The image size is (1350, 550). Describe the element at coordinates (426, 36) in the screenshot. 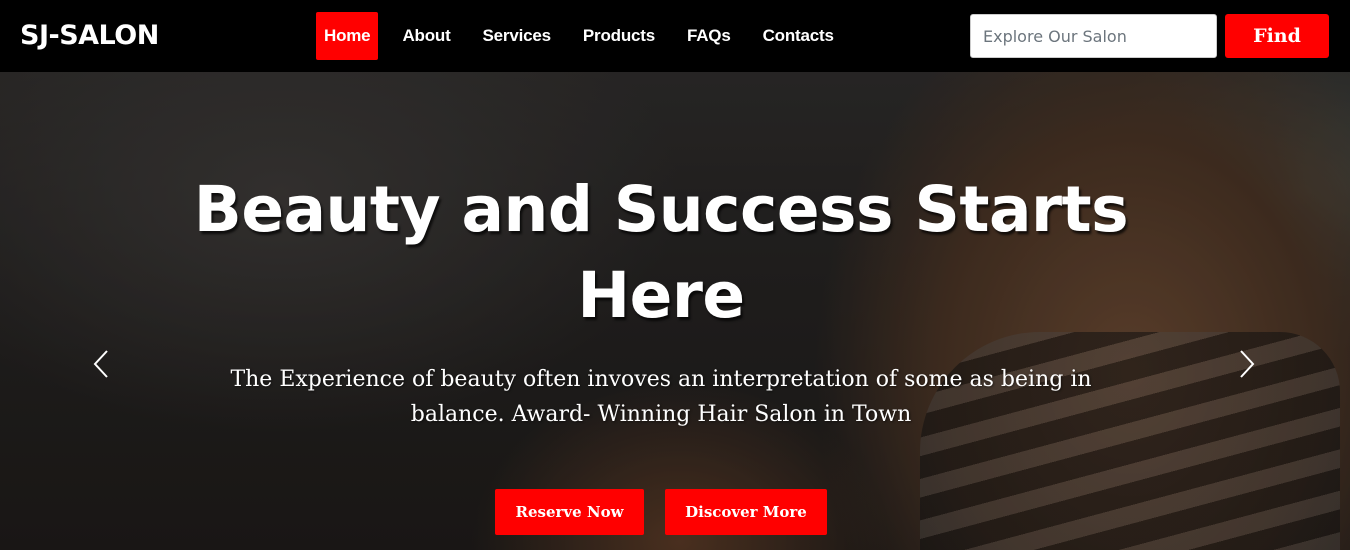

I see `nav-item-about: About` at that location.